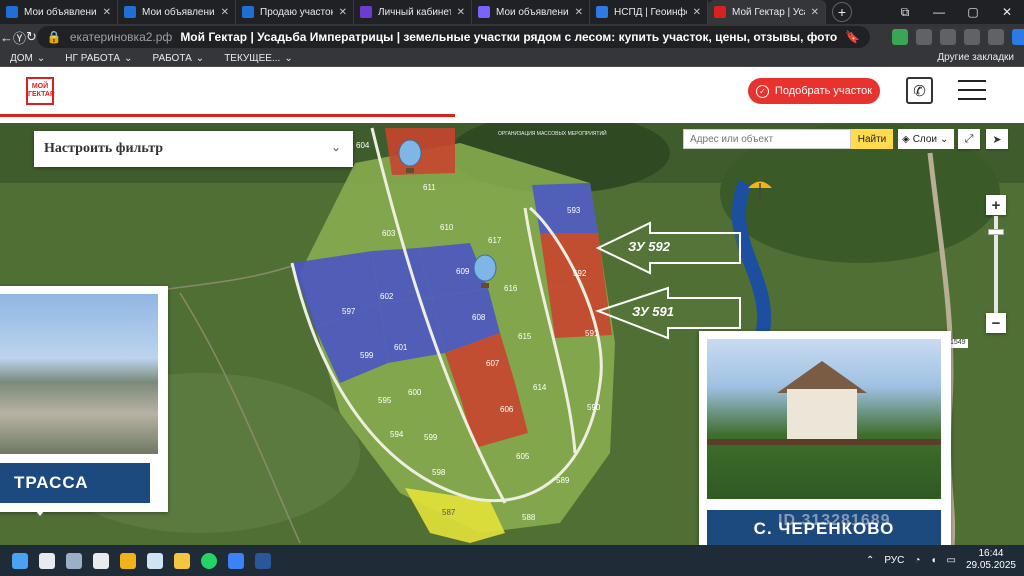  I want to click on plot-number: 605, so click(522, 456).